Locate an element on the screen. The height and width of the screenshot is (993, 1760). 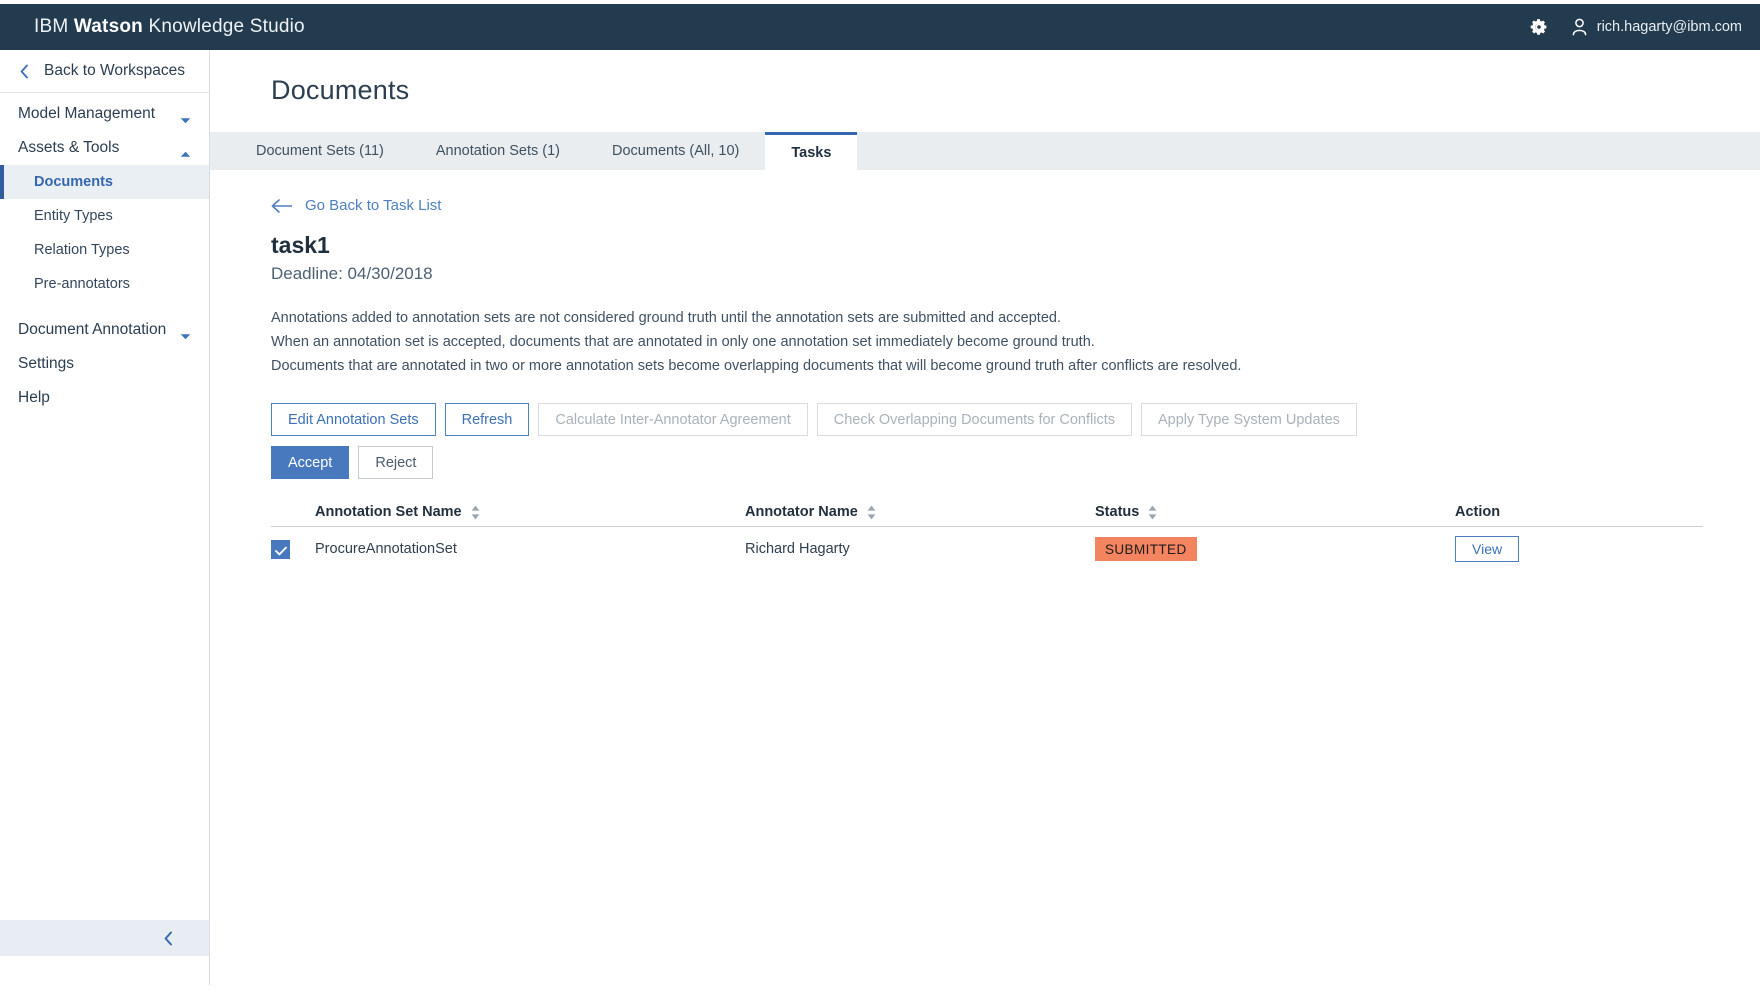
chevron-up-icon is located at coordinates (185, 151).